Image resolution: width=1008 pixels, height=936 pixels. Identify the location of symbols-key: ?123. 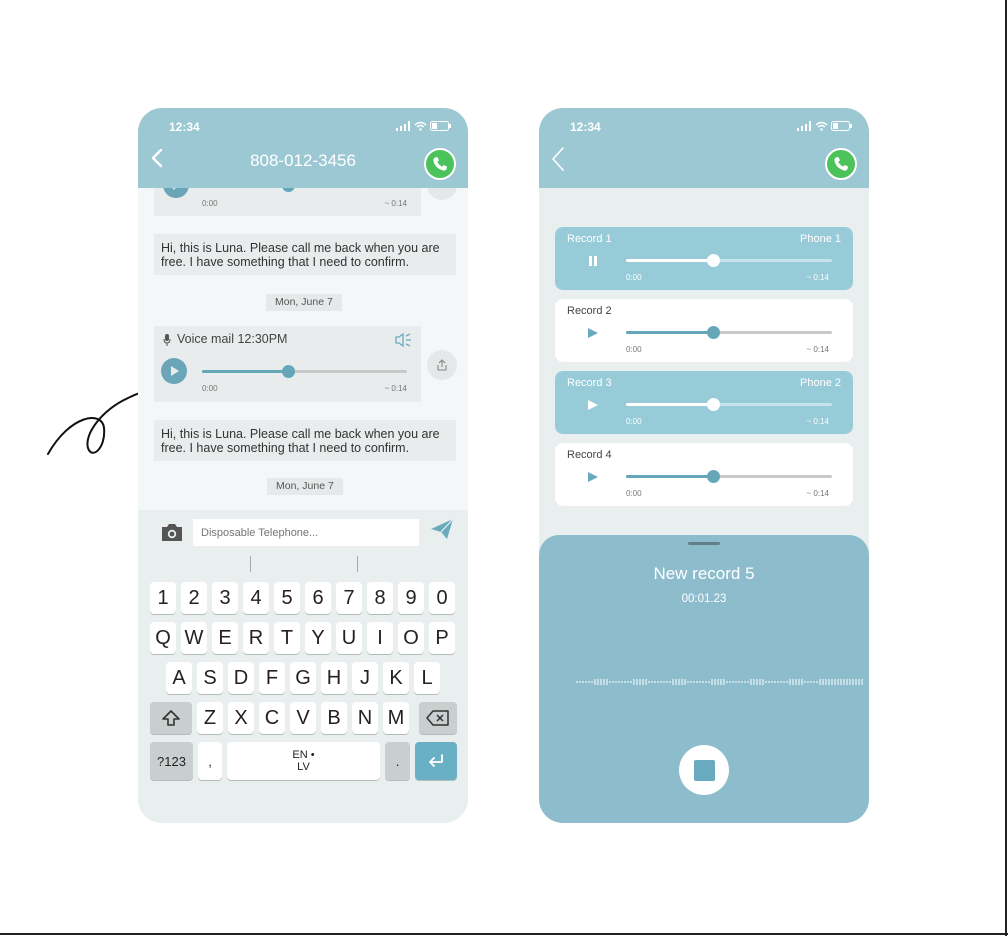
(171, 761).